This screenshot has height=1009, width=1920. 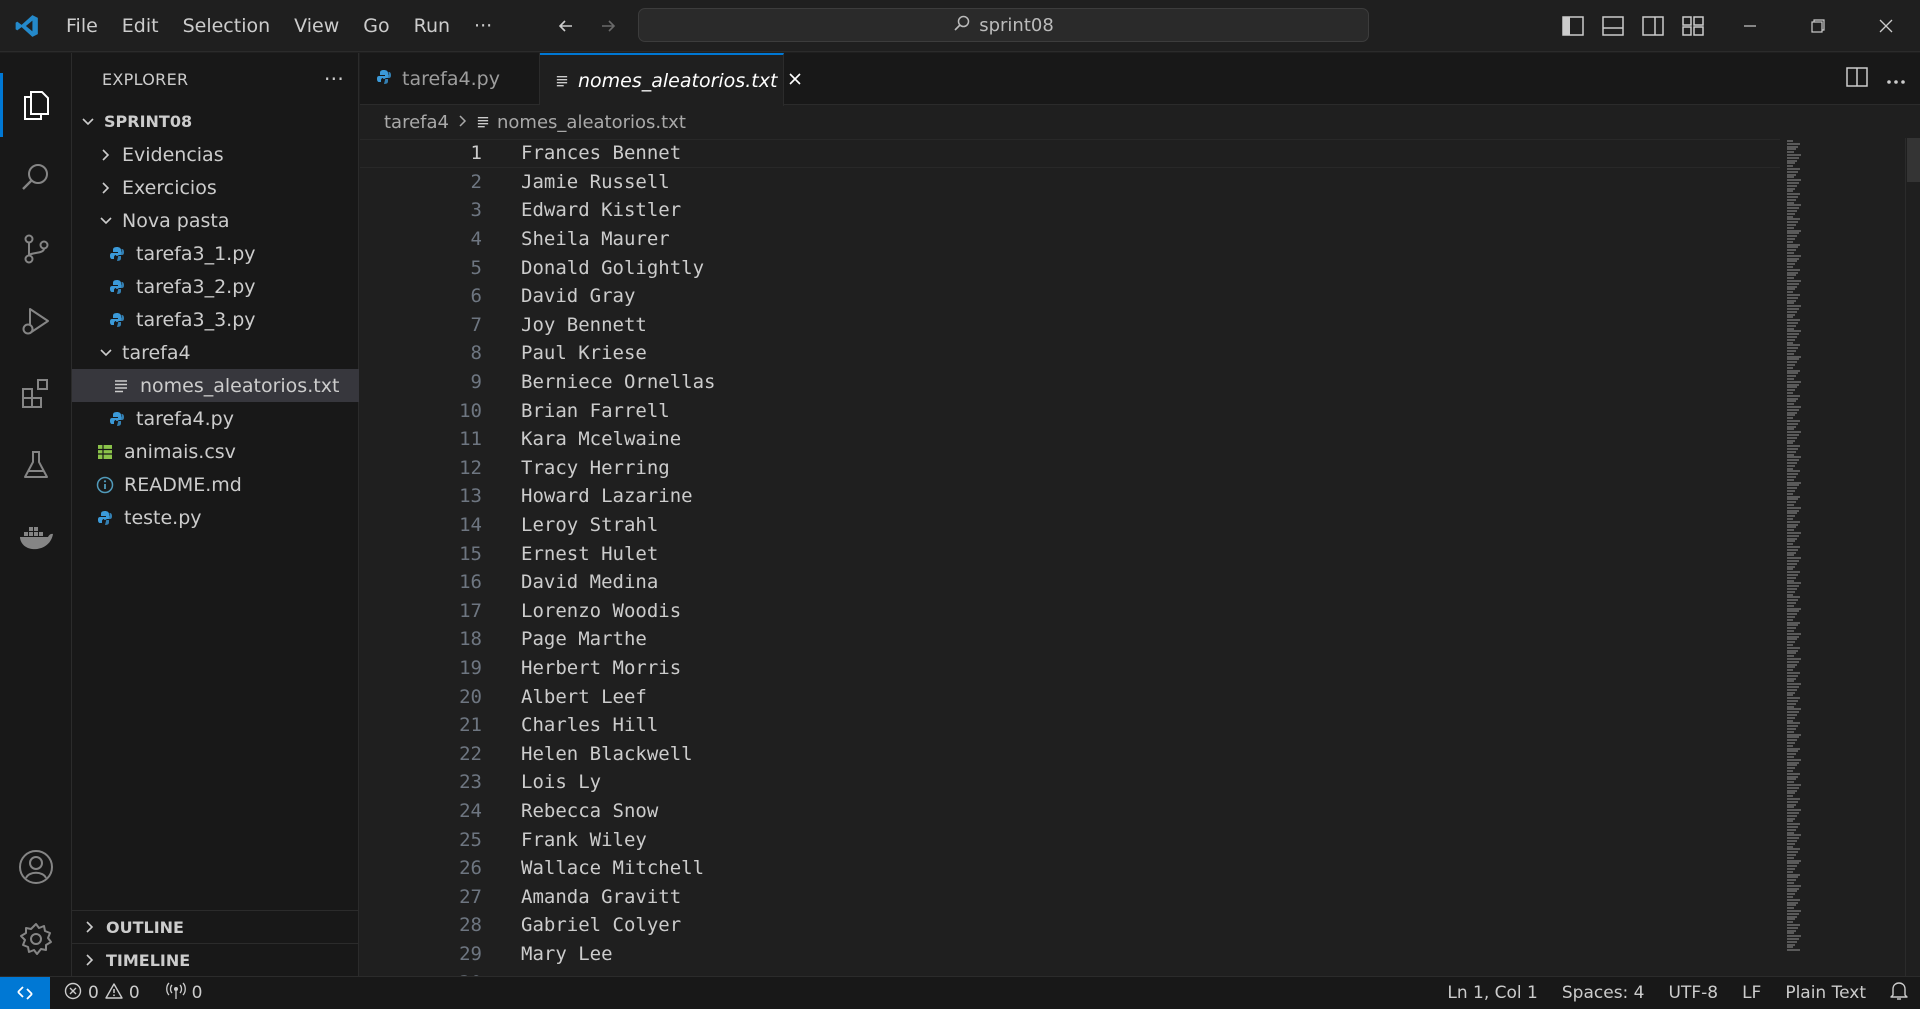 I want to click on settings-gear-icon, so click(x=36, y=939).